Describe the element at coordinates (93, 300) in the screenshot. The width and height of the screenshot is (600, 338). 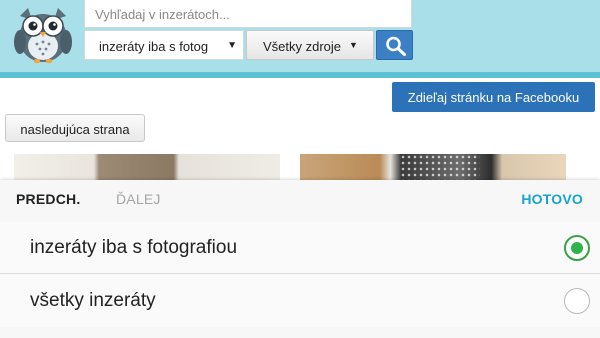
I see `picker-option-label: všetky inzeráty` at that location.